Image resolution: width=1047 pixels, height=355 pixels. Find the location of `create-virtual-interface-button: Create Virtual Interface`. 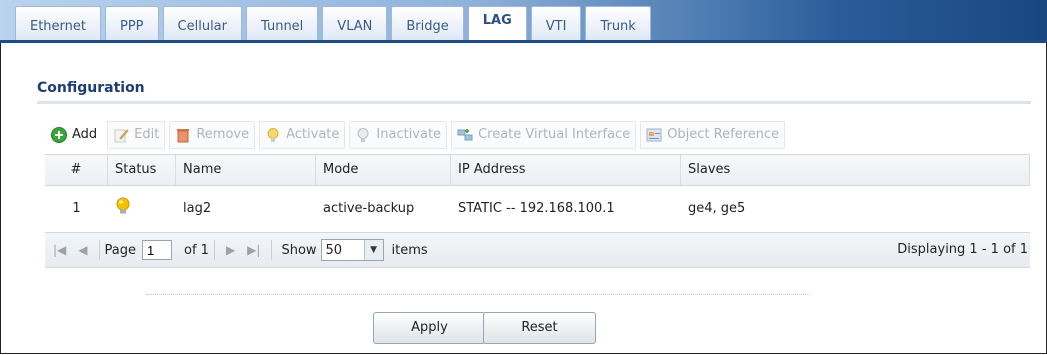

create-virtual-interface-button: Create Virtual Interface is located at coordinates (544, 134).